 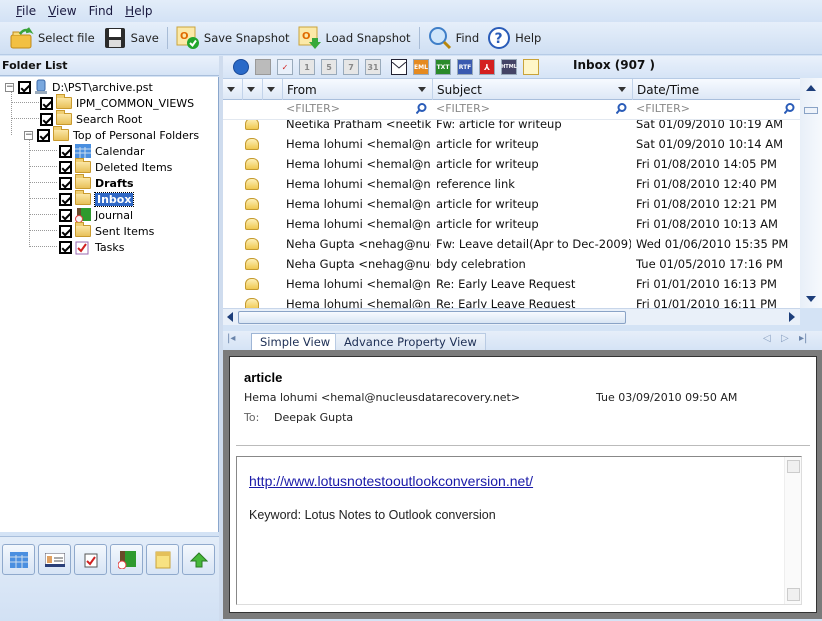 What do you see at coordinates (52, 38) in the screenshot?
I see `select-file-button: Select file` at bounding box center [52, 38].